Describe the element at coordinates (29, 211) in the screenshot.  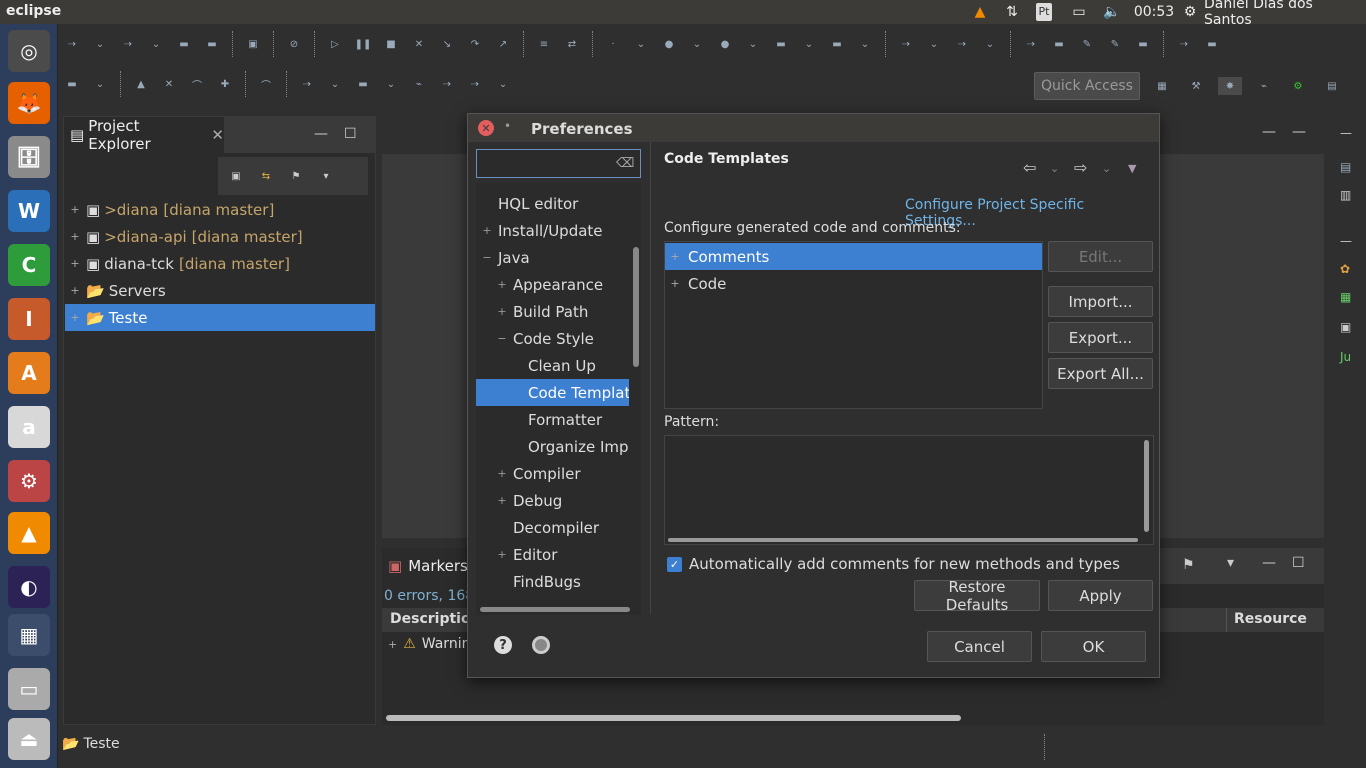
I see `writer-launcher-icon: W` at that location.